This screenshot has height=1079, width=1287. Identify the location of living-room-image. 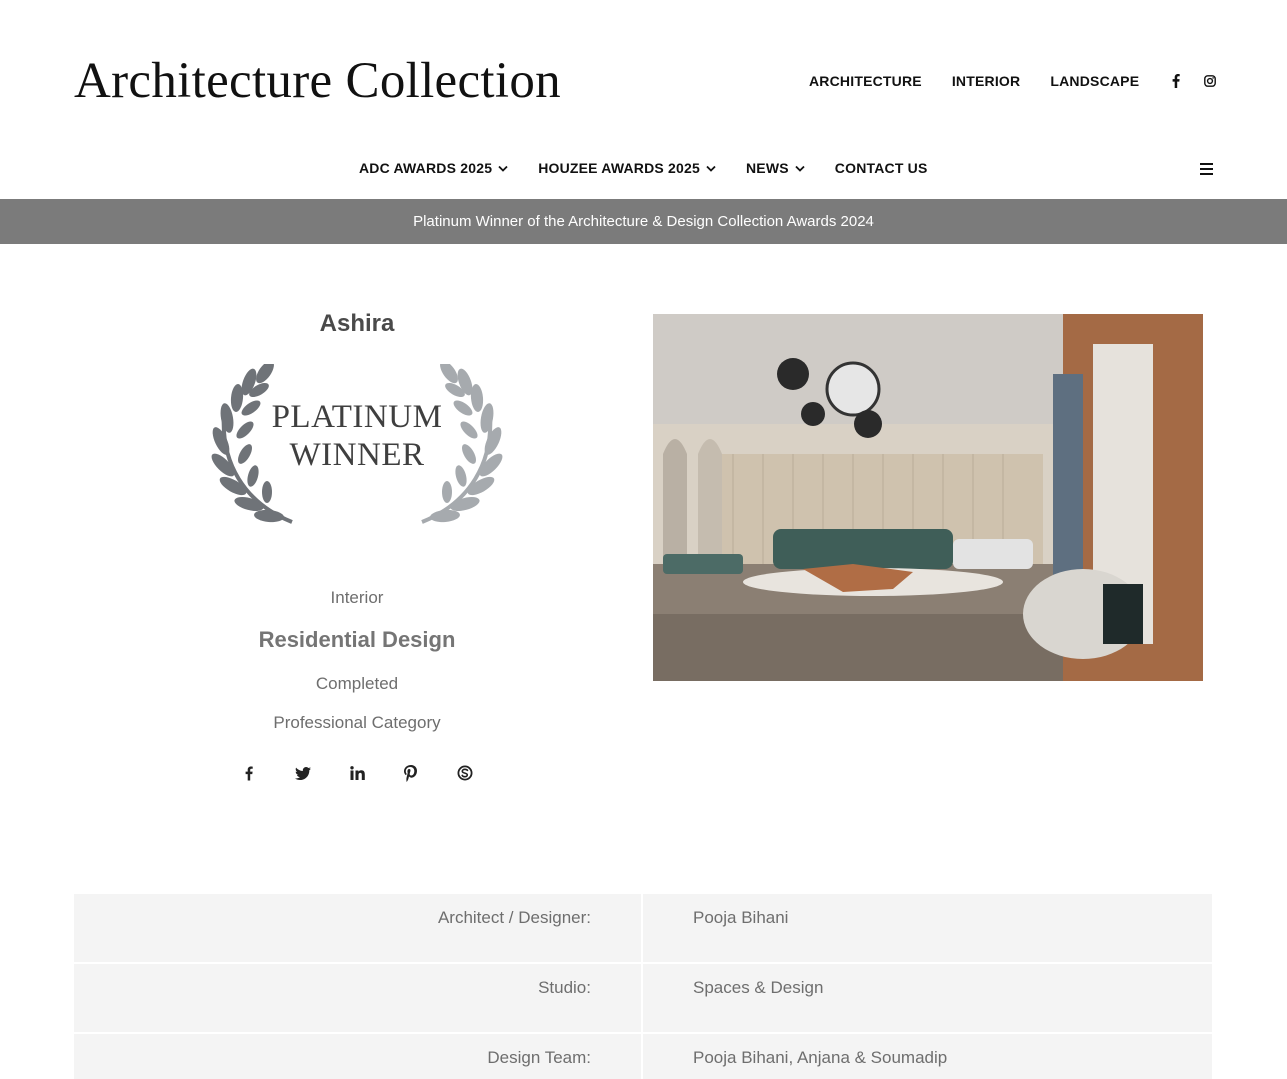
(928, 497).